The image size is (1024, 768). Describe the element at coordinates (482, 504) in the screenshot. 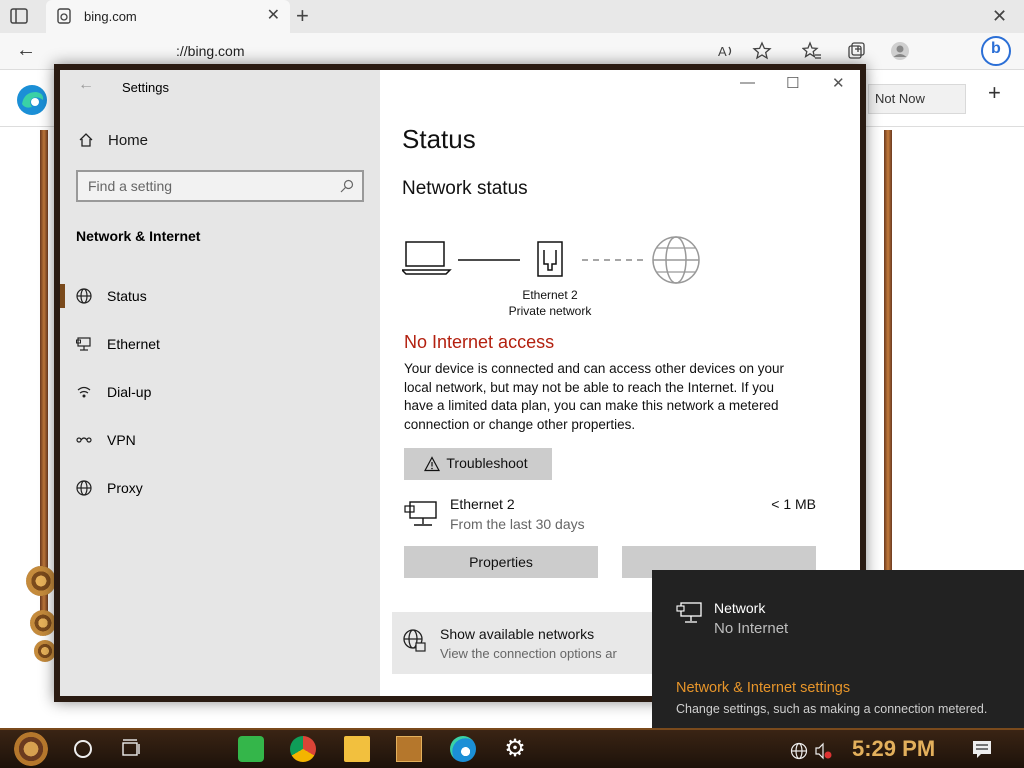

I see `ethernet-row-name: Ethernet 2` at that location.